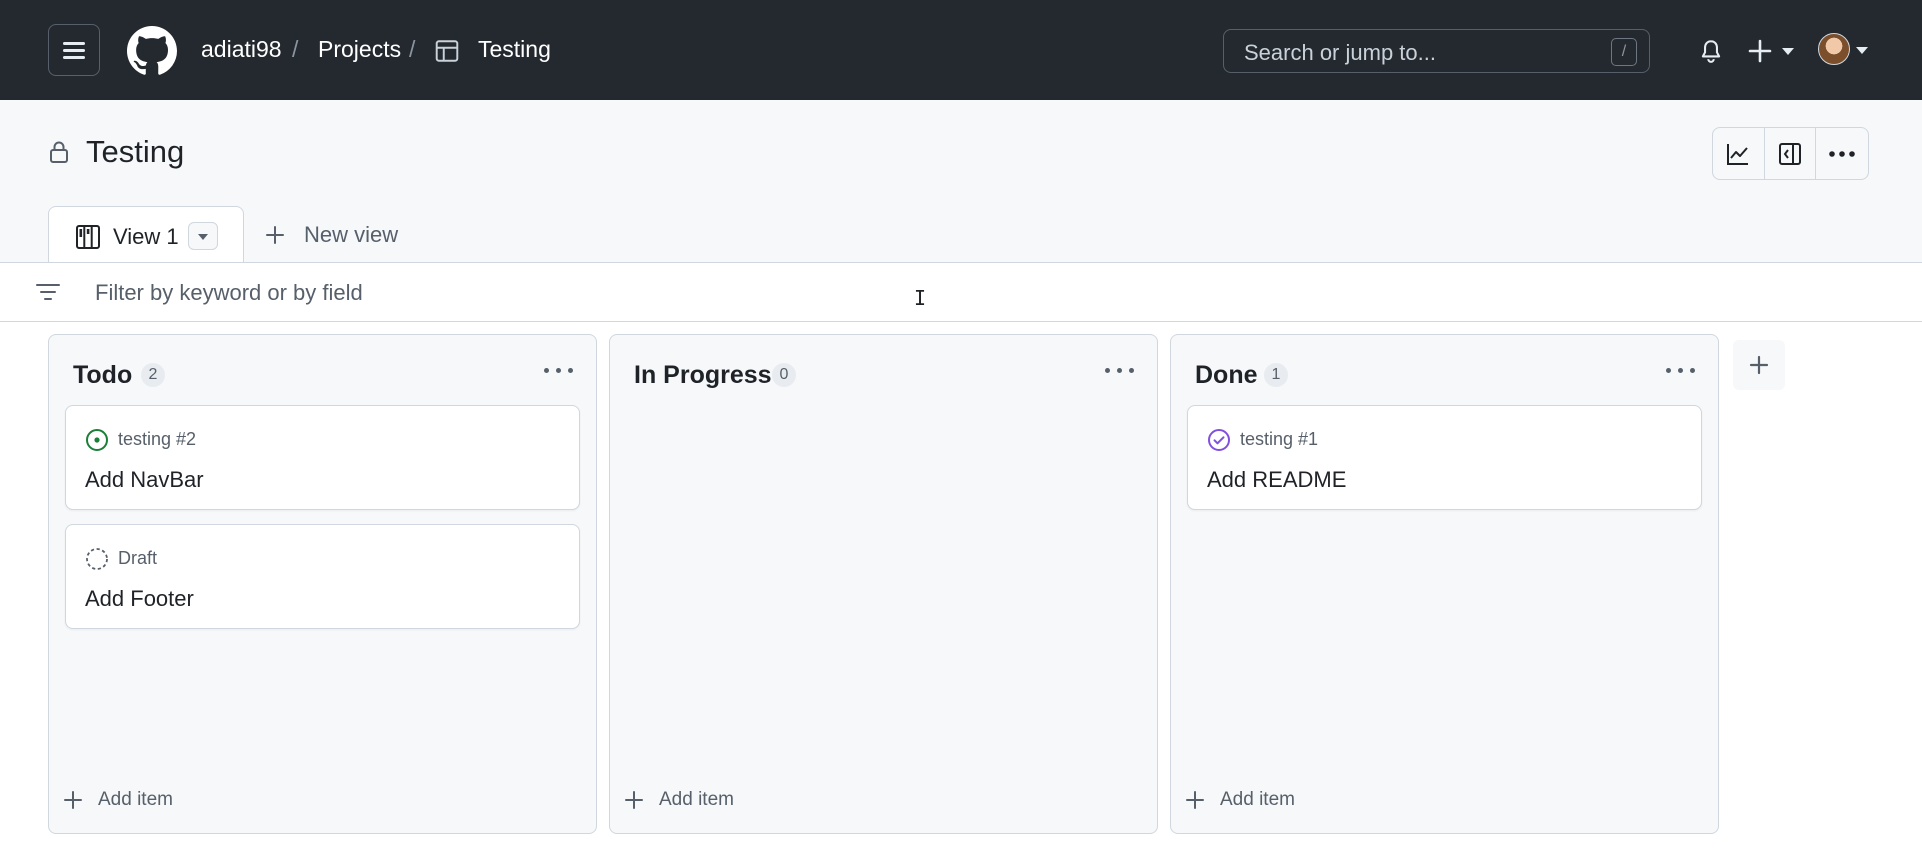 The height and width of the screenshot is (848, 1922). What do you see at coordinates (359, 49) in the screenshot?
I see `breadcrumb-projects: Projects` at bounding box center [359, 49].